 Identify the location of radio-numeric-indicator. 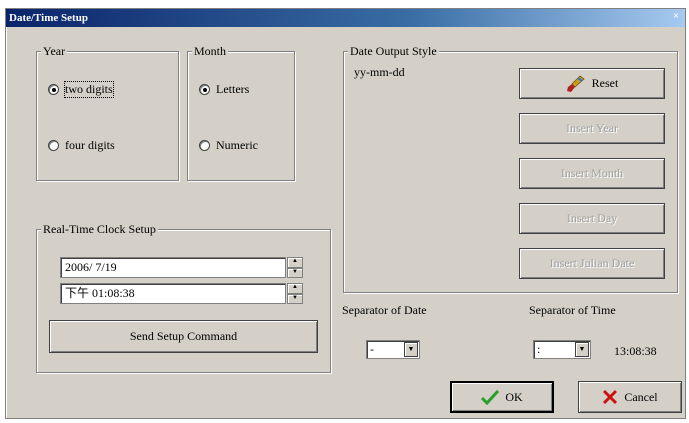
(204, 145).